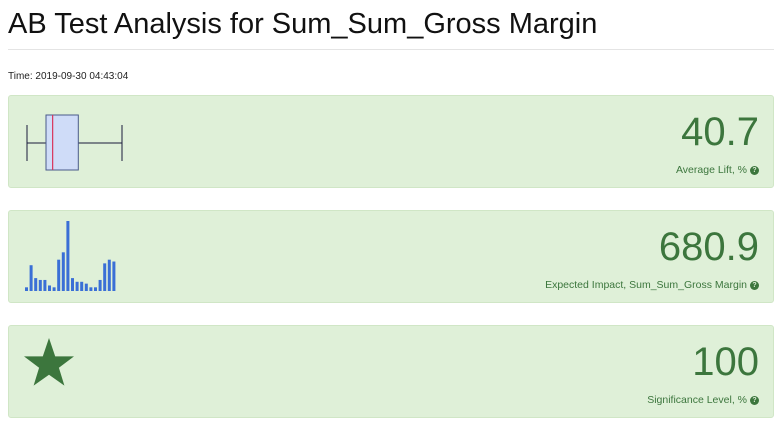 The image size is (784, 433). What do you see at coordinates (720, 132) in the screenshot?
I see `average-lift-value: 40.7` at bounding box center [720, 132].